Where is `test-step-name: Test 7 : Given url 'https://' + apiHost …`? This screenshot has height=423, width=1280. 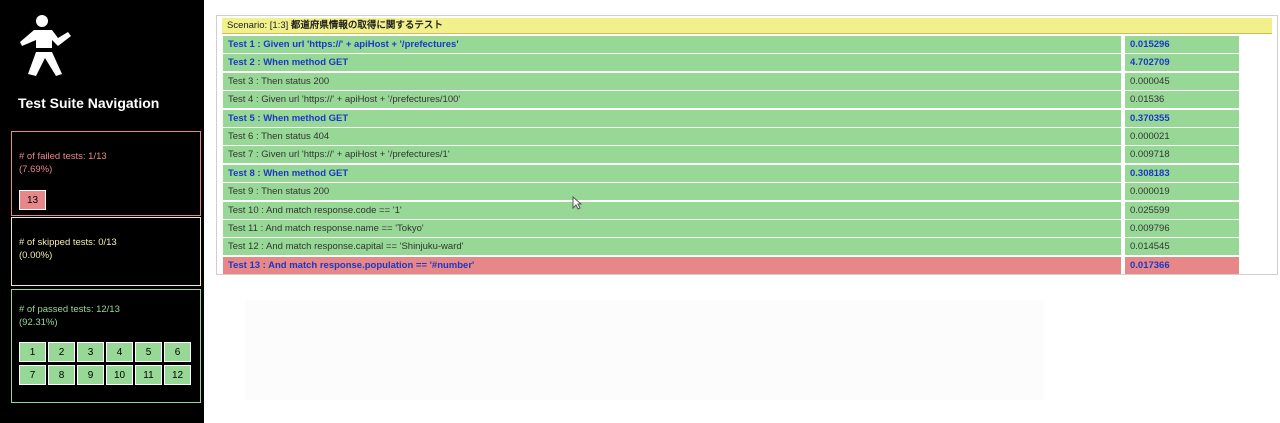 test-step-name: Test 7 : Given url 'https://' + apiHost … is located at coordinates (672, 155).